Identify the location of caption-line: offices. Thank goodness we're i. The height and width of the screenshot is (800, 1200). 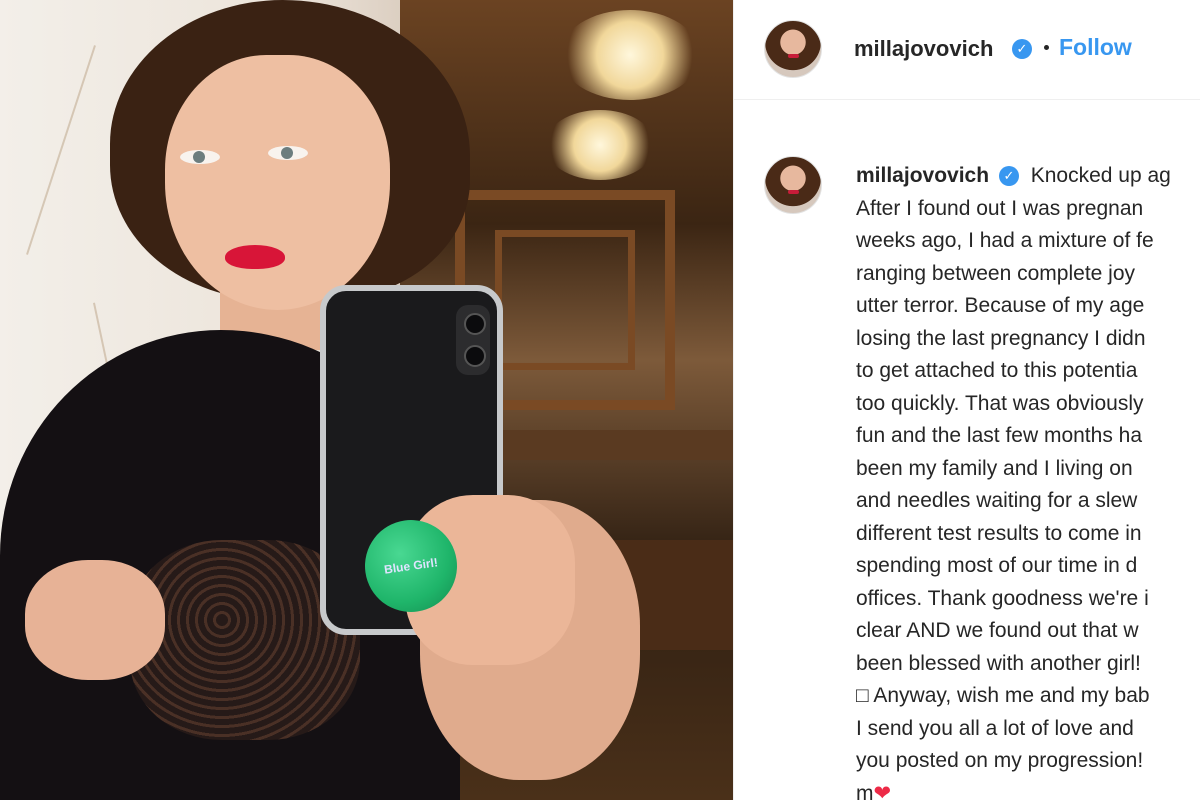
(1002, 598).